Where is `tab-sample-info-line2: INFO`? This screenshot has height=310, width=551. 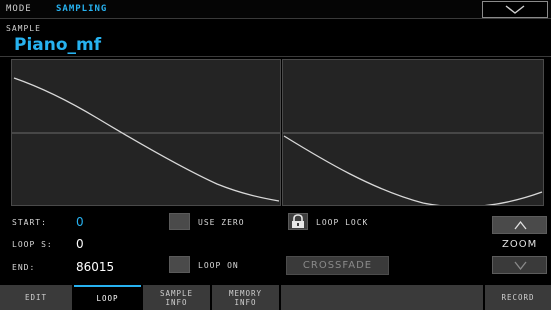
tab-sample-info-line2: INFO is located at coordinates (176, 302).